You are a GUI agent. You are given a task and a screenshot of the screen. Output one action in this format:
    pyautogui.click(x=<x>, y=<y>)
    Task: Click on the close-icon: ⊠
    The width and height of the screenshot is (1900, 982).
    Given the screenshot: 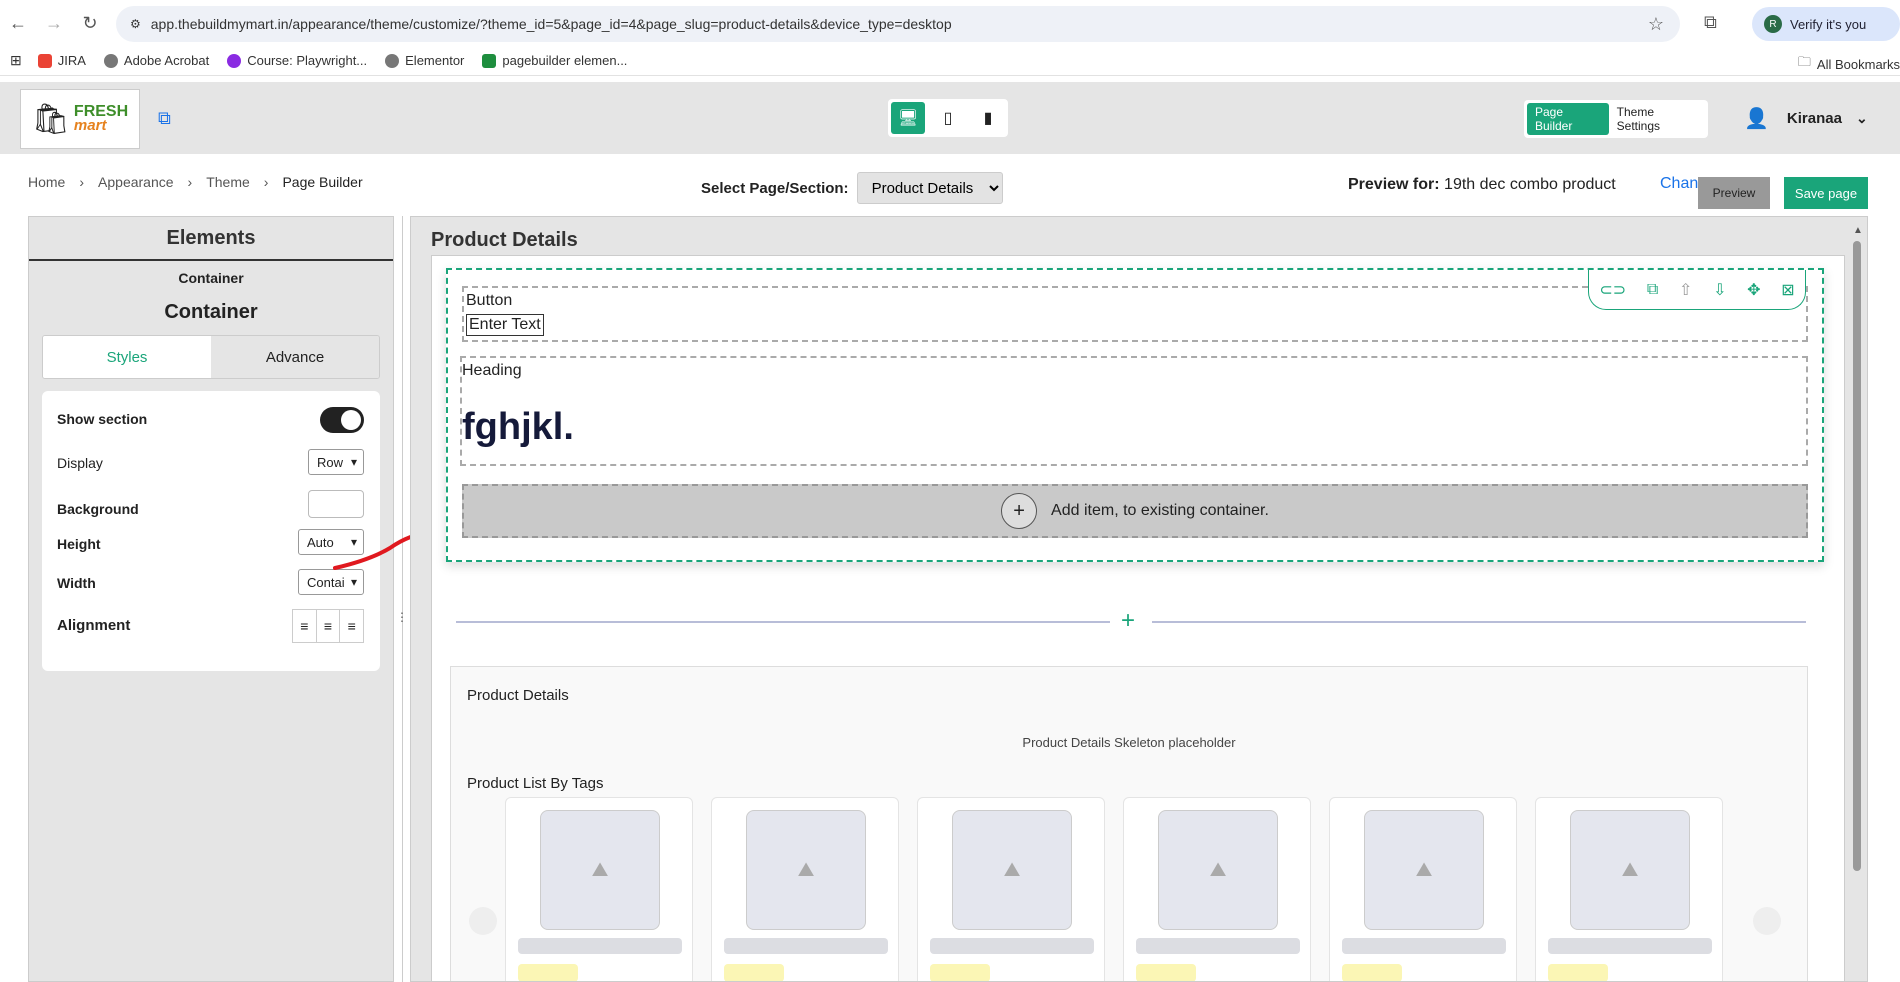 What is the action you would take?
    pyautogui.click(x=1787, y=290)
    